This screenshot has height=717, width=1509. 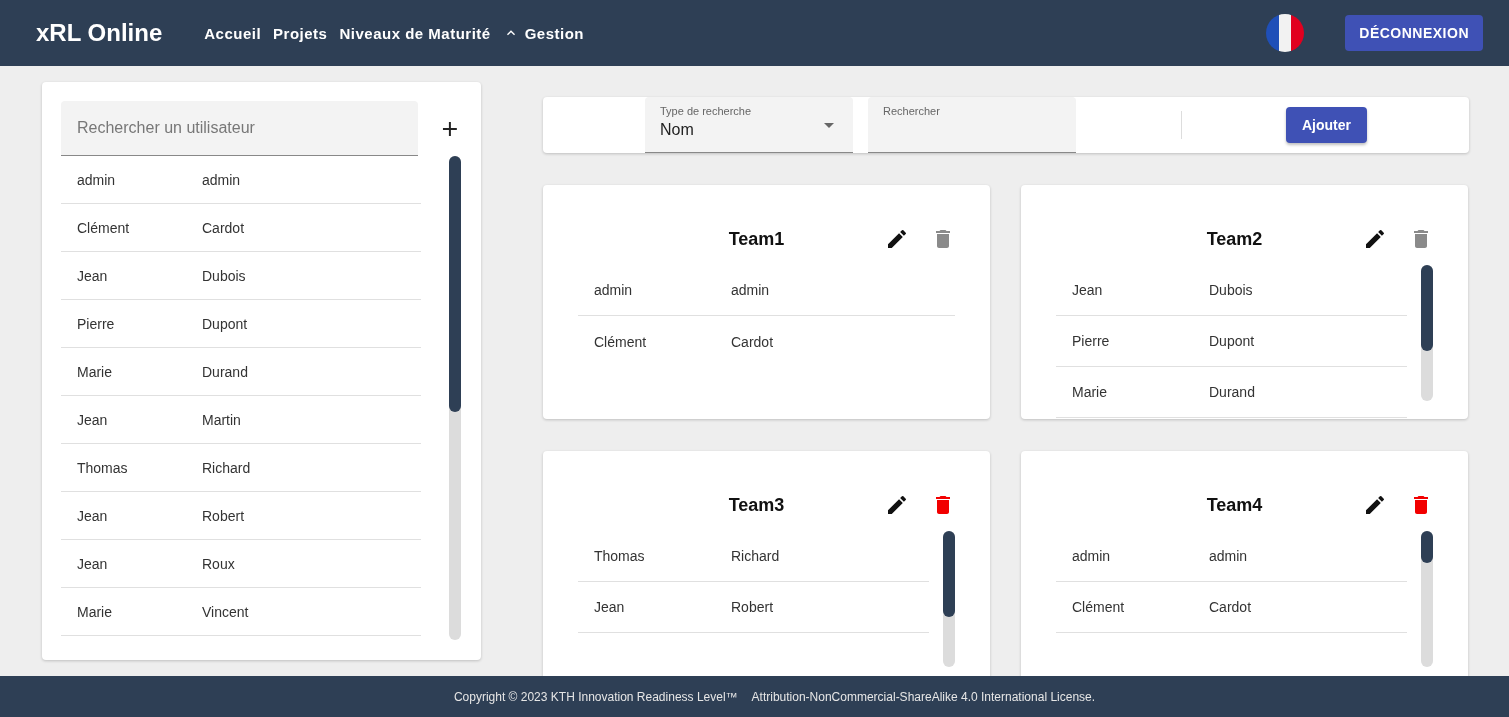 What do you see at coordinates (233, 33) in the screenshot?
I see `nav-link: Accueil` at bounding box center [233, 33].